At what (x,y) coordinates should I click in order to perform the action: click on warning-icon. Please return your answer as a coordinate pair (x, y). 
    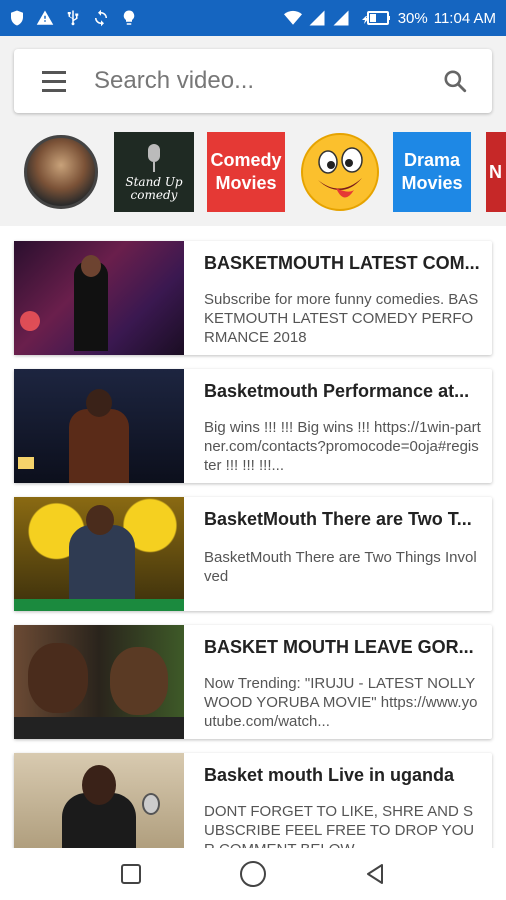
    Looking at the image, I should click on (45, 18).